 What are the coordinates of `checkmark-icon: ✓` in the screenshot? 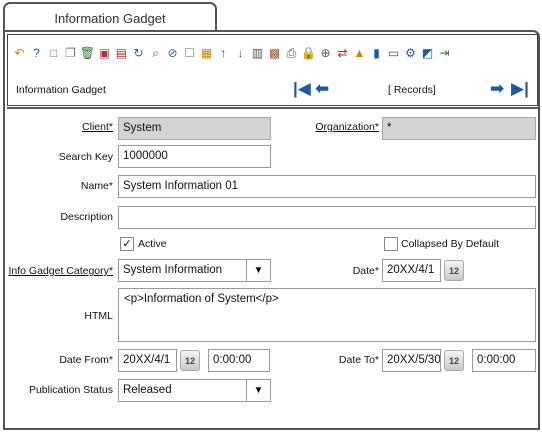 It's located at (127, 243).